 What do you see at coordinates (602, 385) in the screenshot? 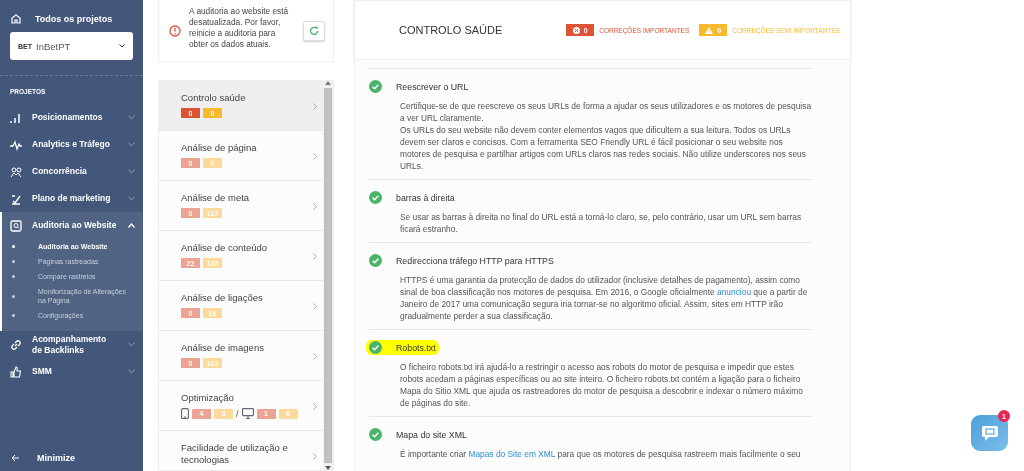
I see `check-description: O ficheiro robots.txt irá ajudá-lo a restringir o acesso aos robots do motor de pesquisa e impedir que estes robots acedam a páginas específicas ou ao site inteiro. O ficheiro robots.txt contém a ligação para o ficheiro Mapa do Sitio XML que ajuda os rastreadores do motor de pesquisa a descobrir e indexar o número máximo de páginas do site.` at bounding box center [602, 385].